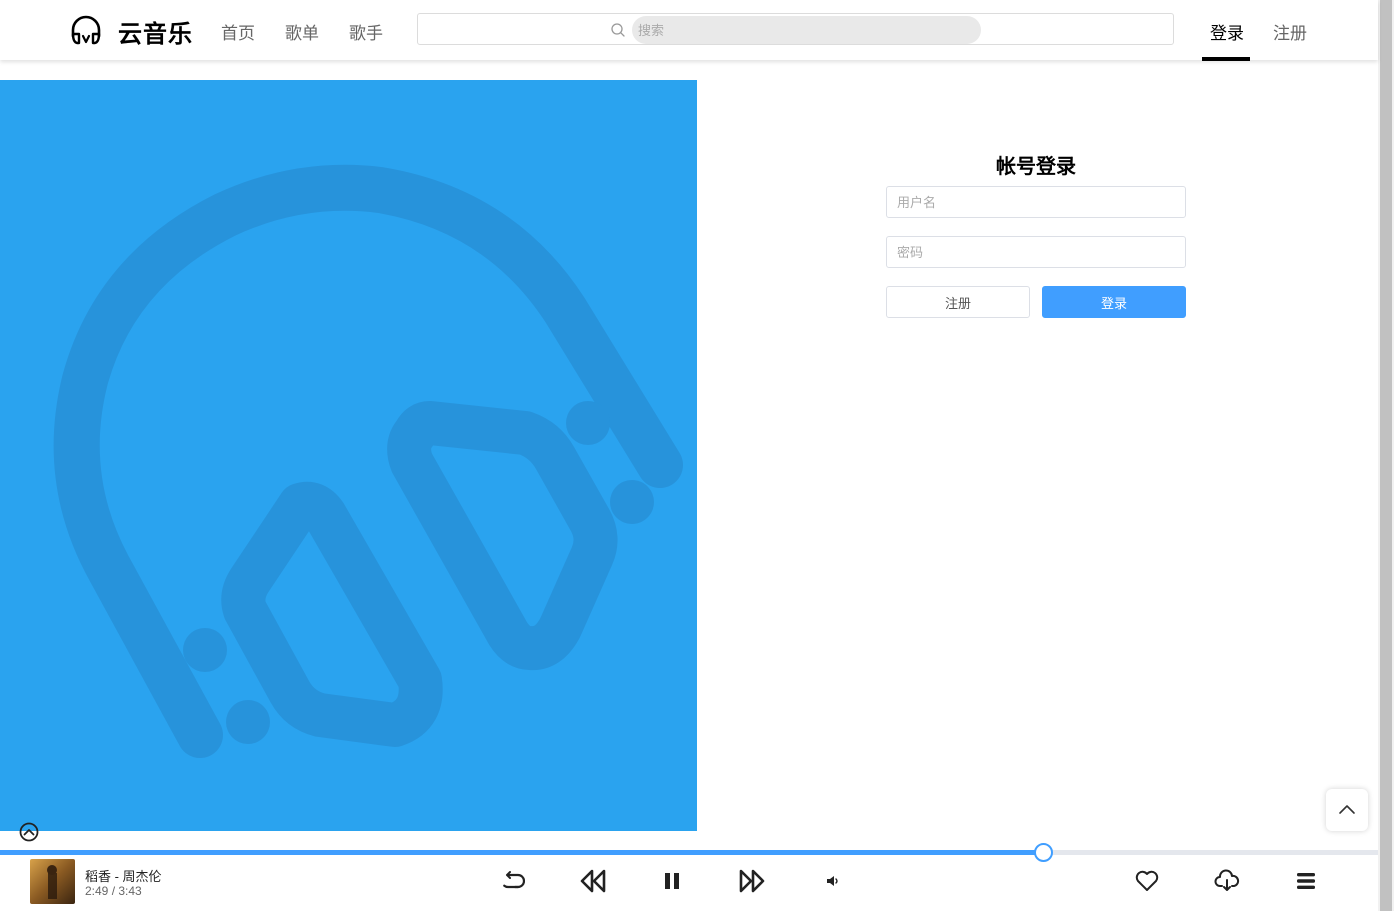 The height and width of the screenshot is (911, 1394). Describe the element at coordinates (1036, 202) in the screenshot. I see `username-field` at that location.